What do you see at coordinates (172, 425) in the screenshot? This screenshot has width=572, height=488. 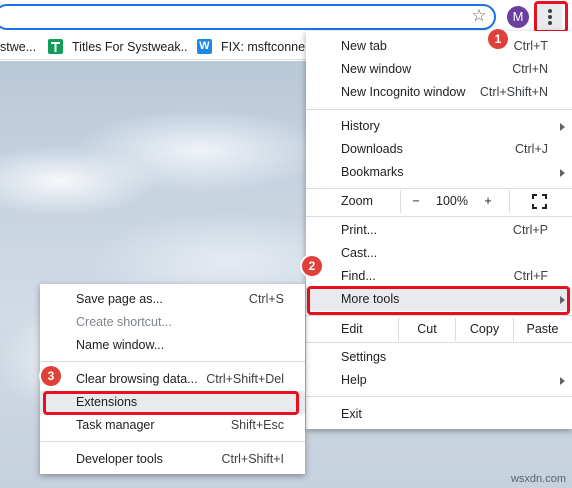 I see `submenu-item-task-manager: Task manager Shift+Esc` at bounding box center [172, 425].